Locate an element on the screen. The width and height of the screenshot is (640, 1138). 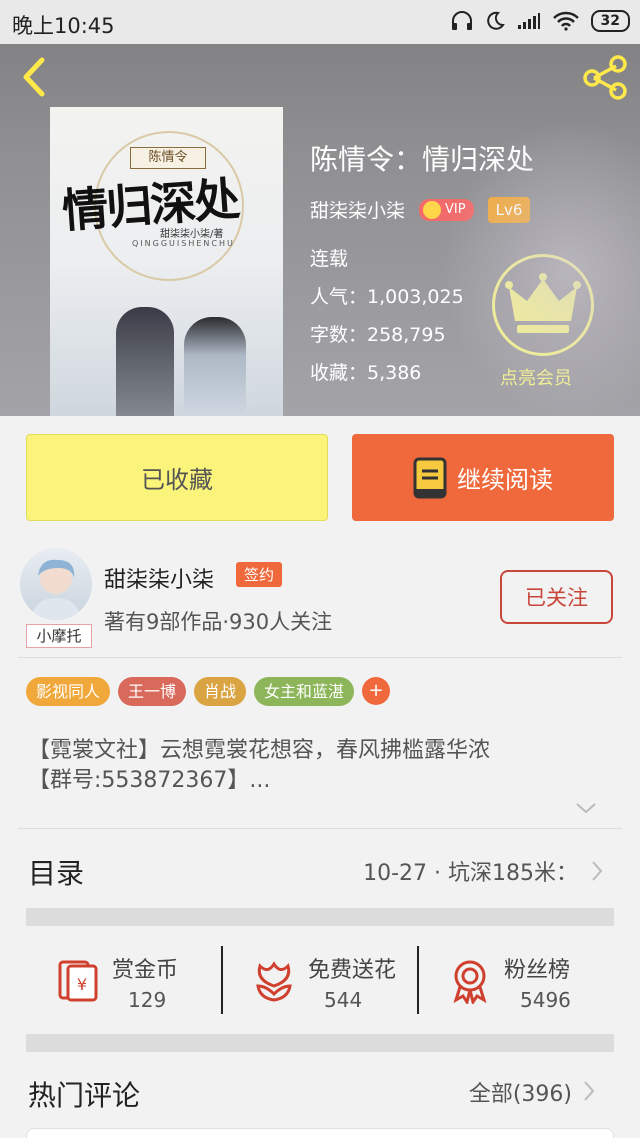
follow-button: 已关注 is located at coordinates (556, 597).